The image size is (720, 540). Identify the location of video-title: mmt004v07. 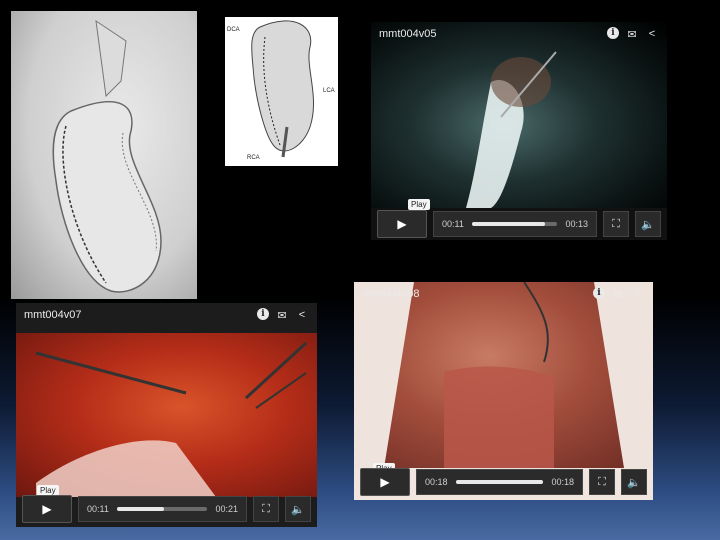
(53, 315).